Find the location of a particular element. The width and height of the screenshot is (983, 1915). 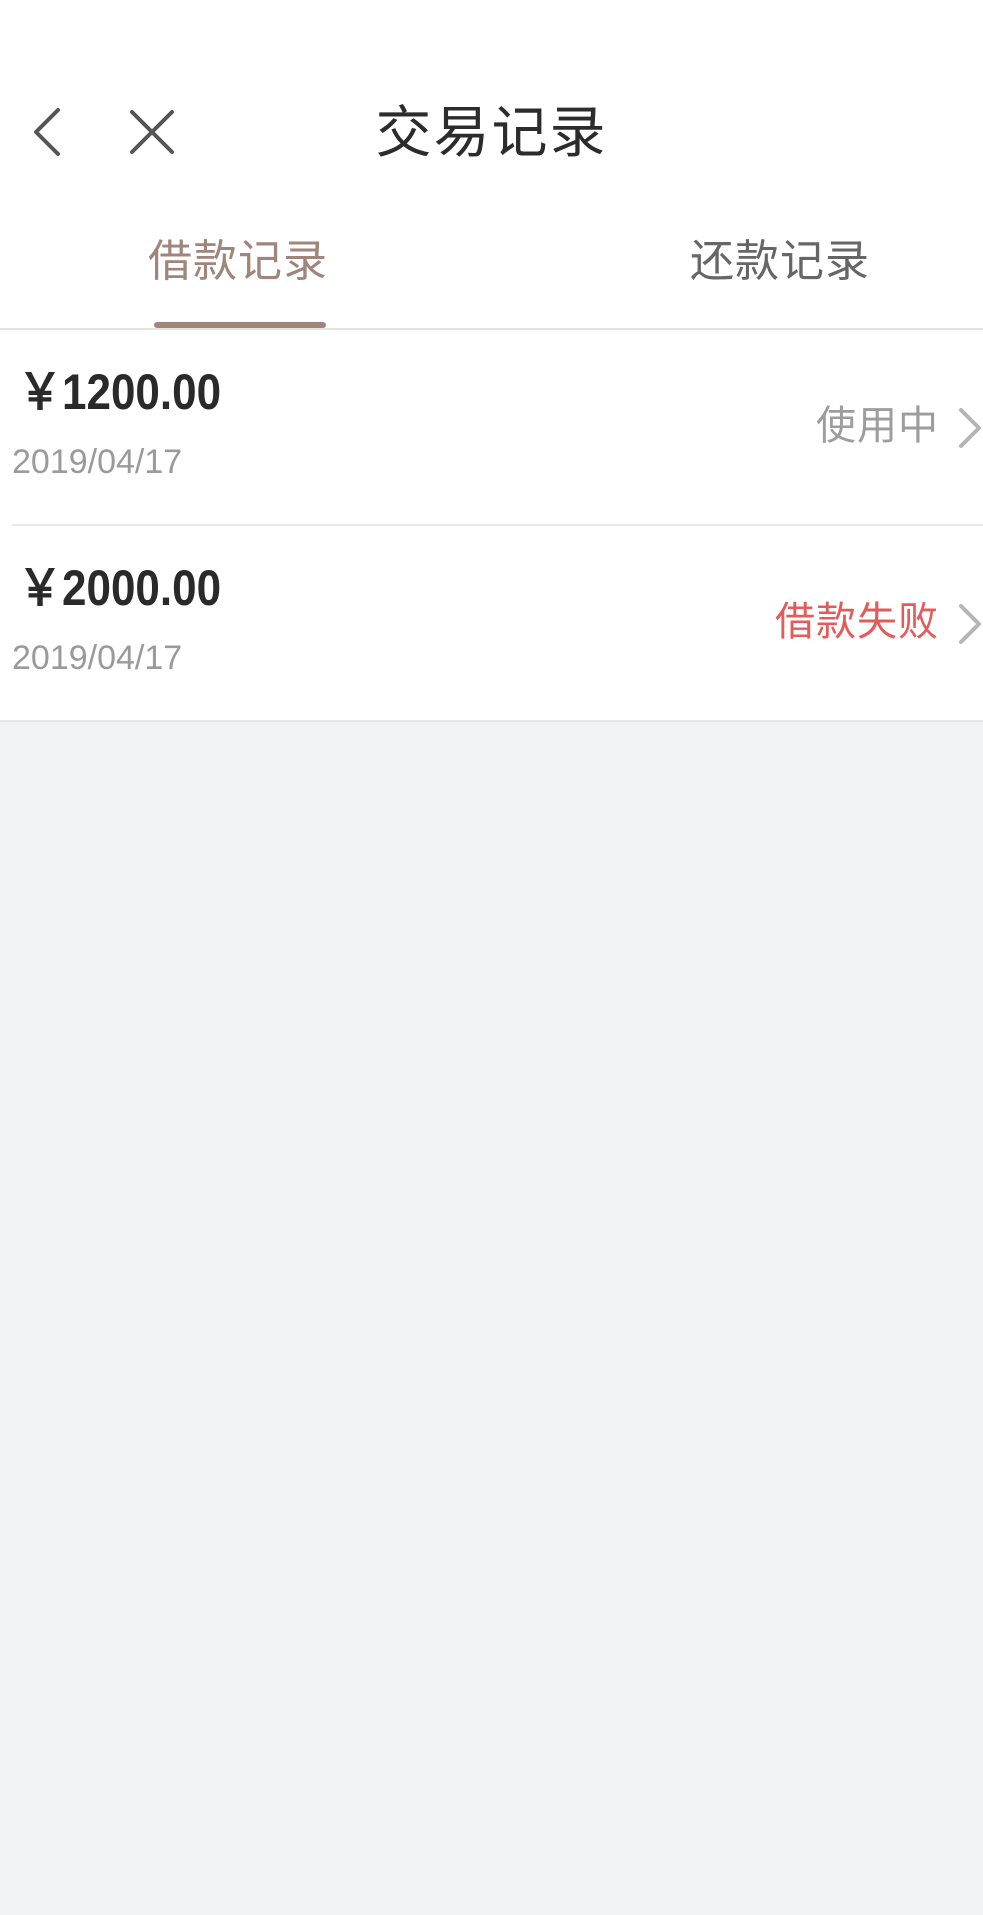

status-label: 使用中 is located at coordinates (877, 426).